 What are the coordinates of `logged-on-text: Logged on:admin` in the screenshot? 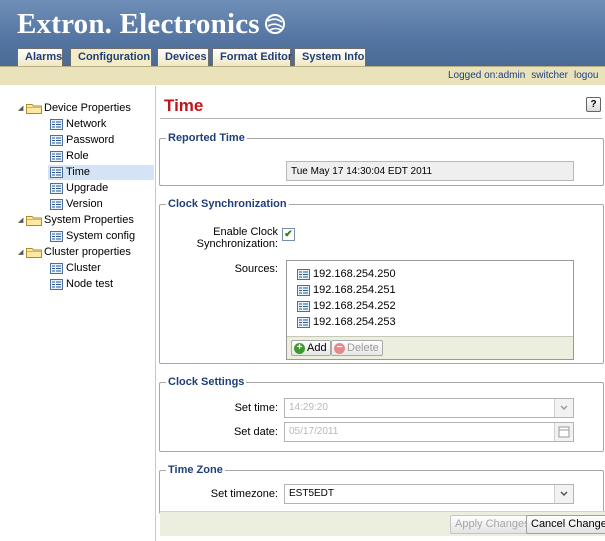 It's located at (487, 75).